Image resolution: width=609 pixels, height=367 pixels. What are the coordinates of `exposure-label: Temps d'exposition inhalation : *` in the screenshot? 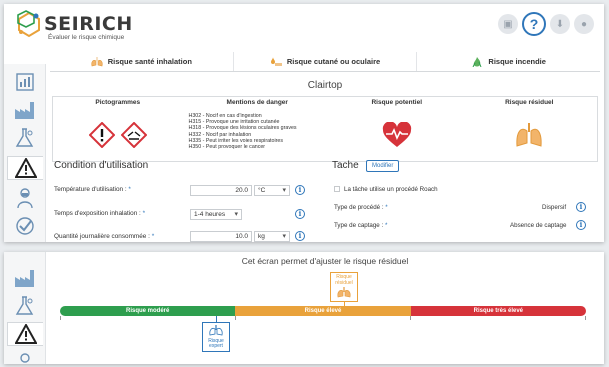 It's located at (99, 213).